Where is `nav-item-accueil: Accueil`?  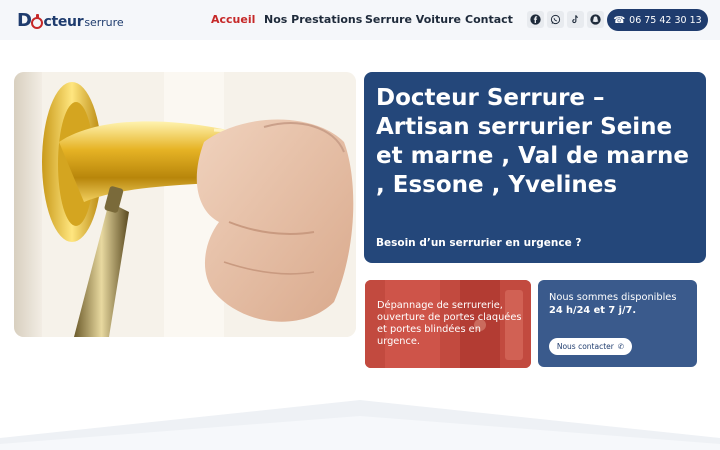
nav-item-accueil: Accueil is located at coordinates (233, 19).